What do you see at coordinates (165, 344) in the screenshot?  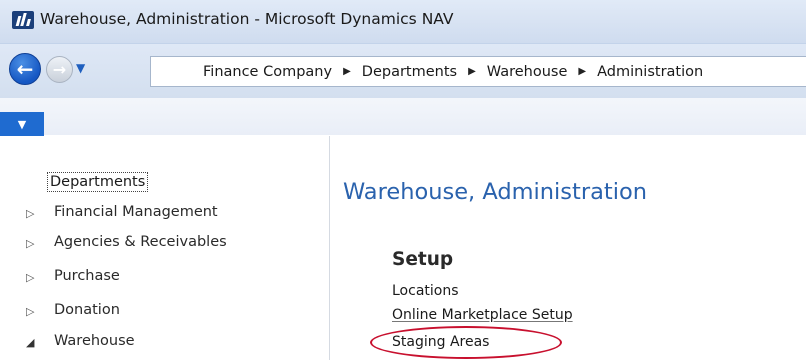 I see `tree-item-warehouse: ◢ Warehouse` at bounding box center [165, 344].